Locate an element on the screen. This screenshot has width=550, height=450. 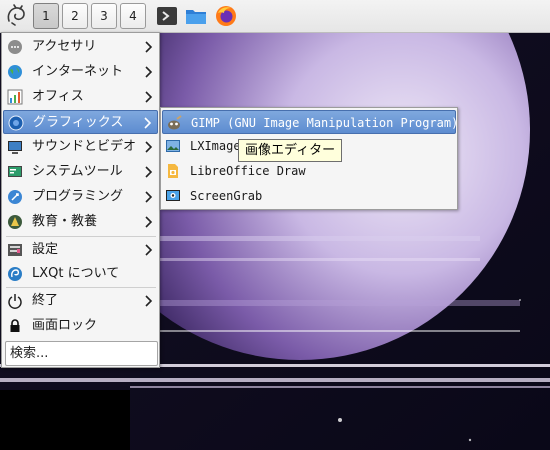
menu-item-education: 教育・教養 is located at coordinates (80, 222).